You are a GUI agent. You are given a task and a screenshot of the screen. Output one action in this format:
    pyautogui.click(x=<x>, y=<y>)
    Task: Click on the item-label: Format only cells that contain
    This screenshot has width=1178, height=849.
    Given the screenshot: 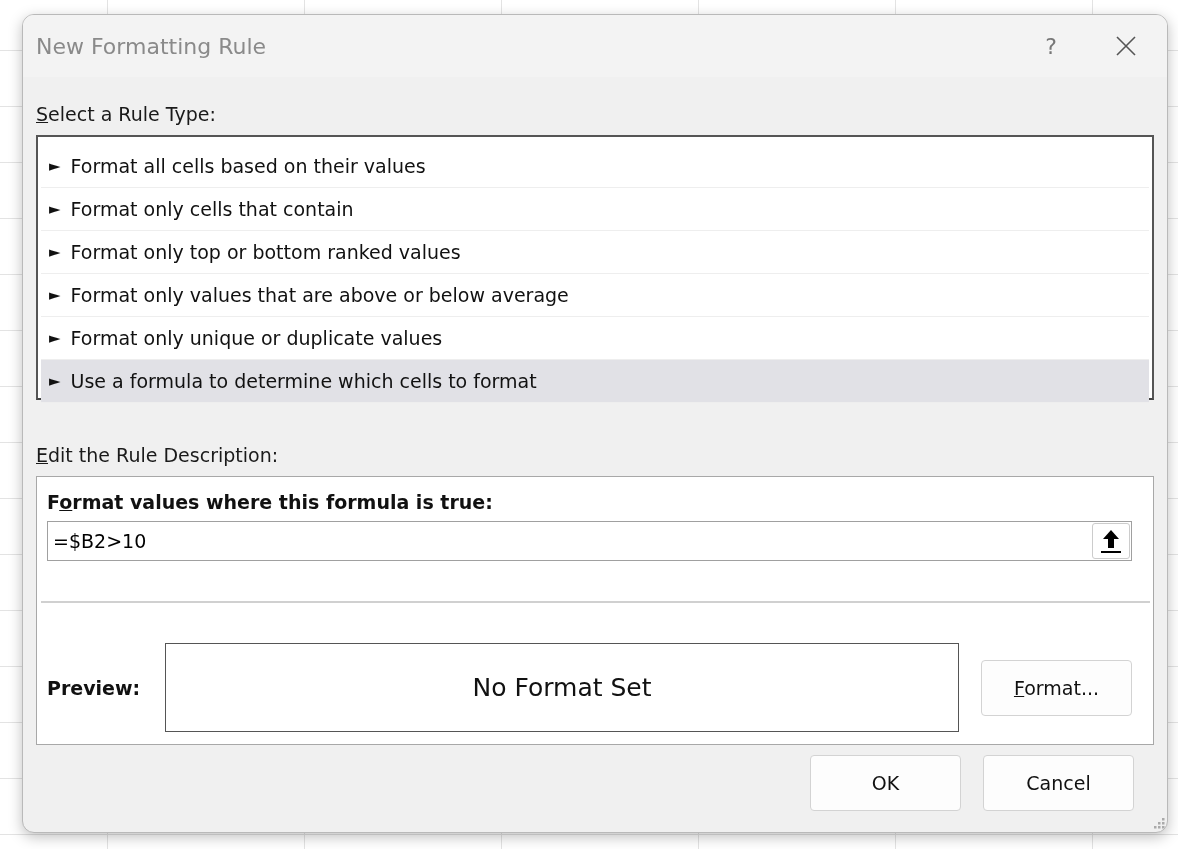 What is the action you would take?
    pyautogui.click(x=212, y=209)
    